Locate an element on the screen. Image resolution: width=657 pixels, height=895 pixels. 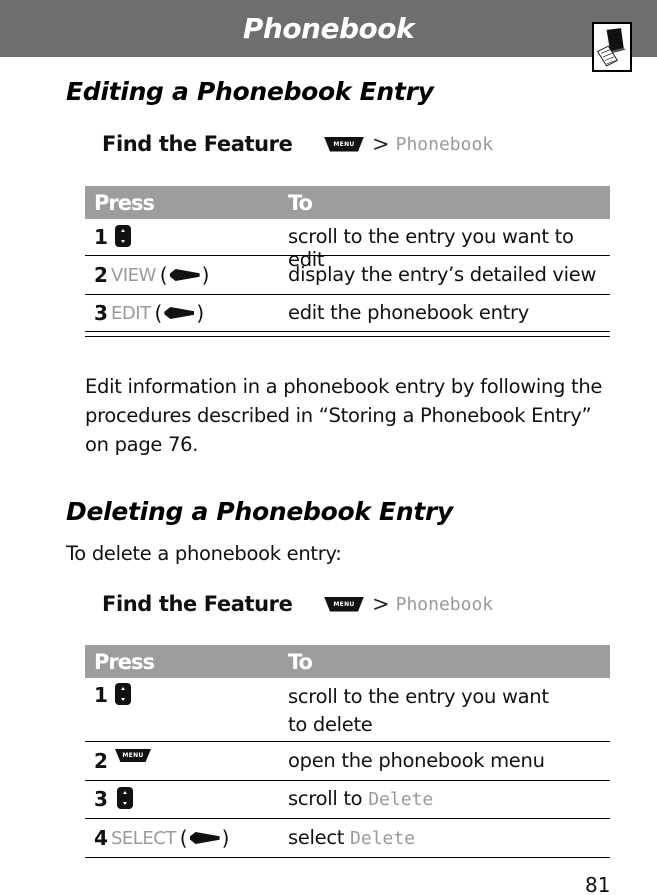
step-description: scroll to the entry you want to delete is located at coordinates (418, 710).